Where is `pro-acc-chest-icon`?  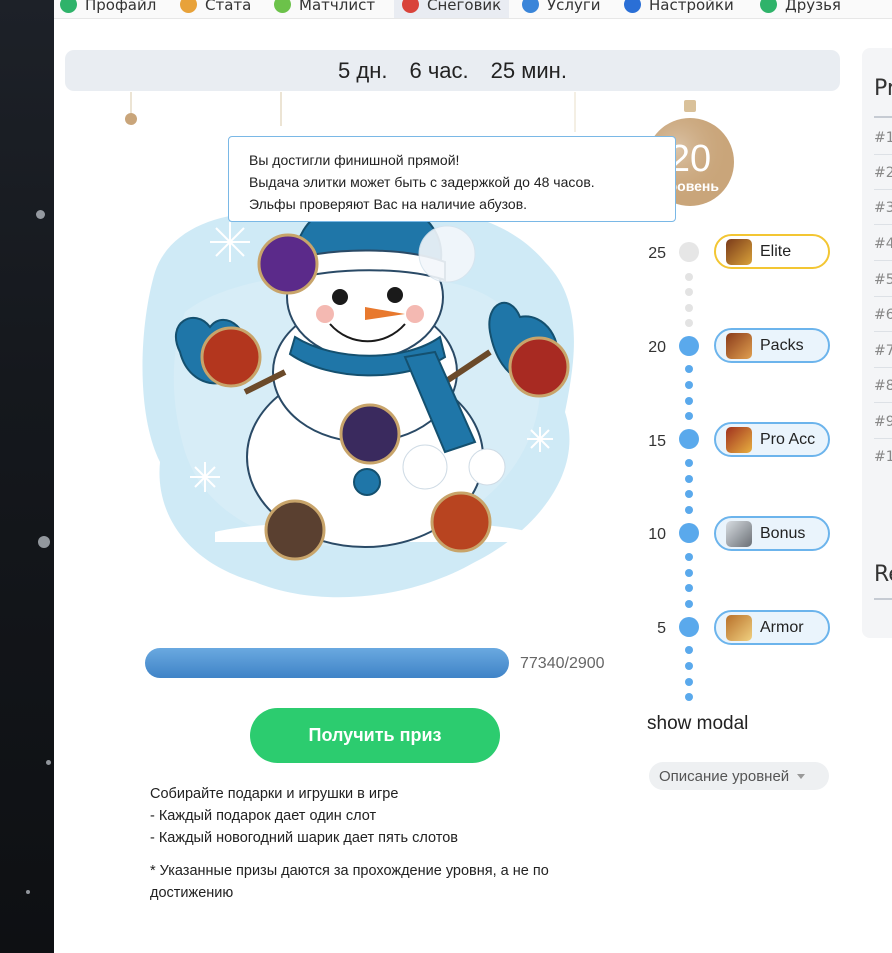
pro-acc-chest-icon is located at coordinates (739, 439).